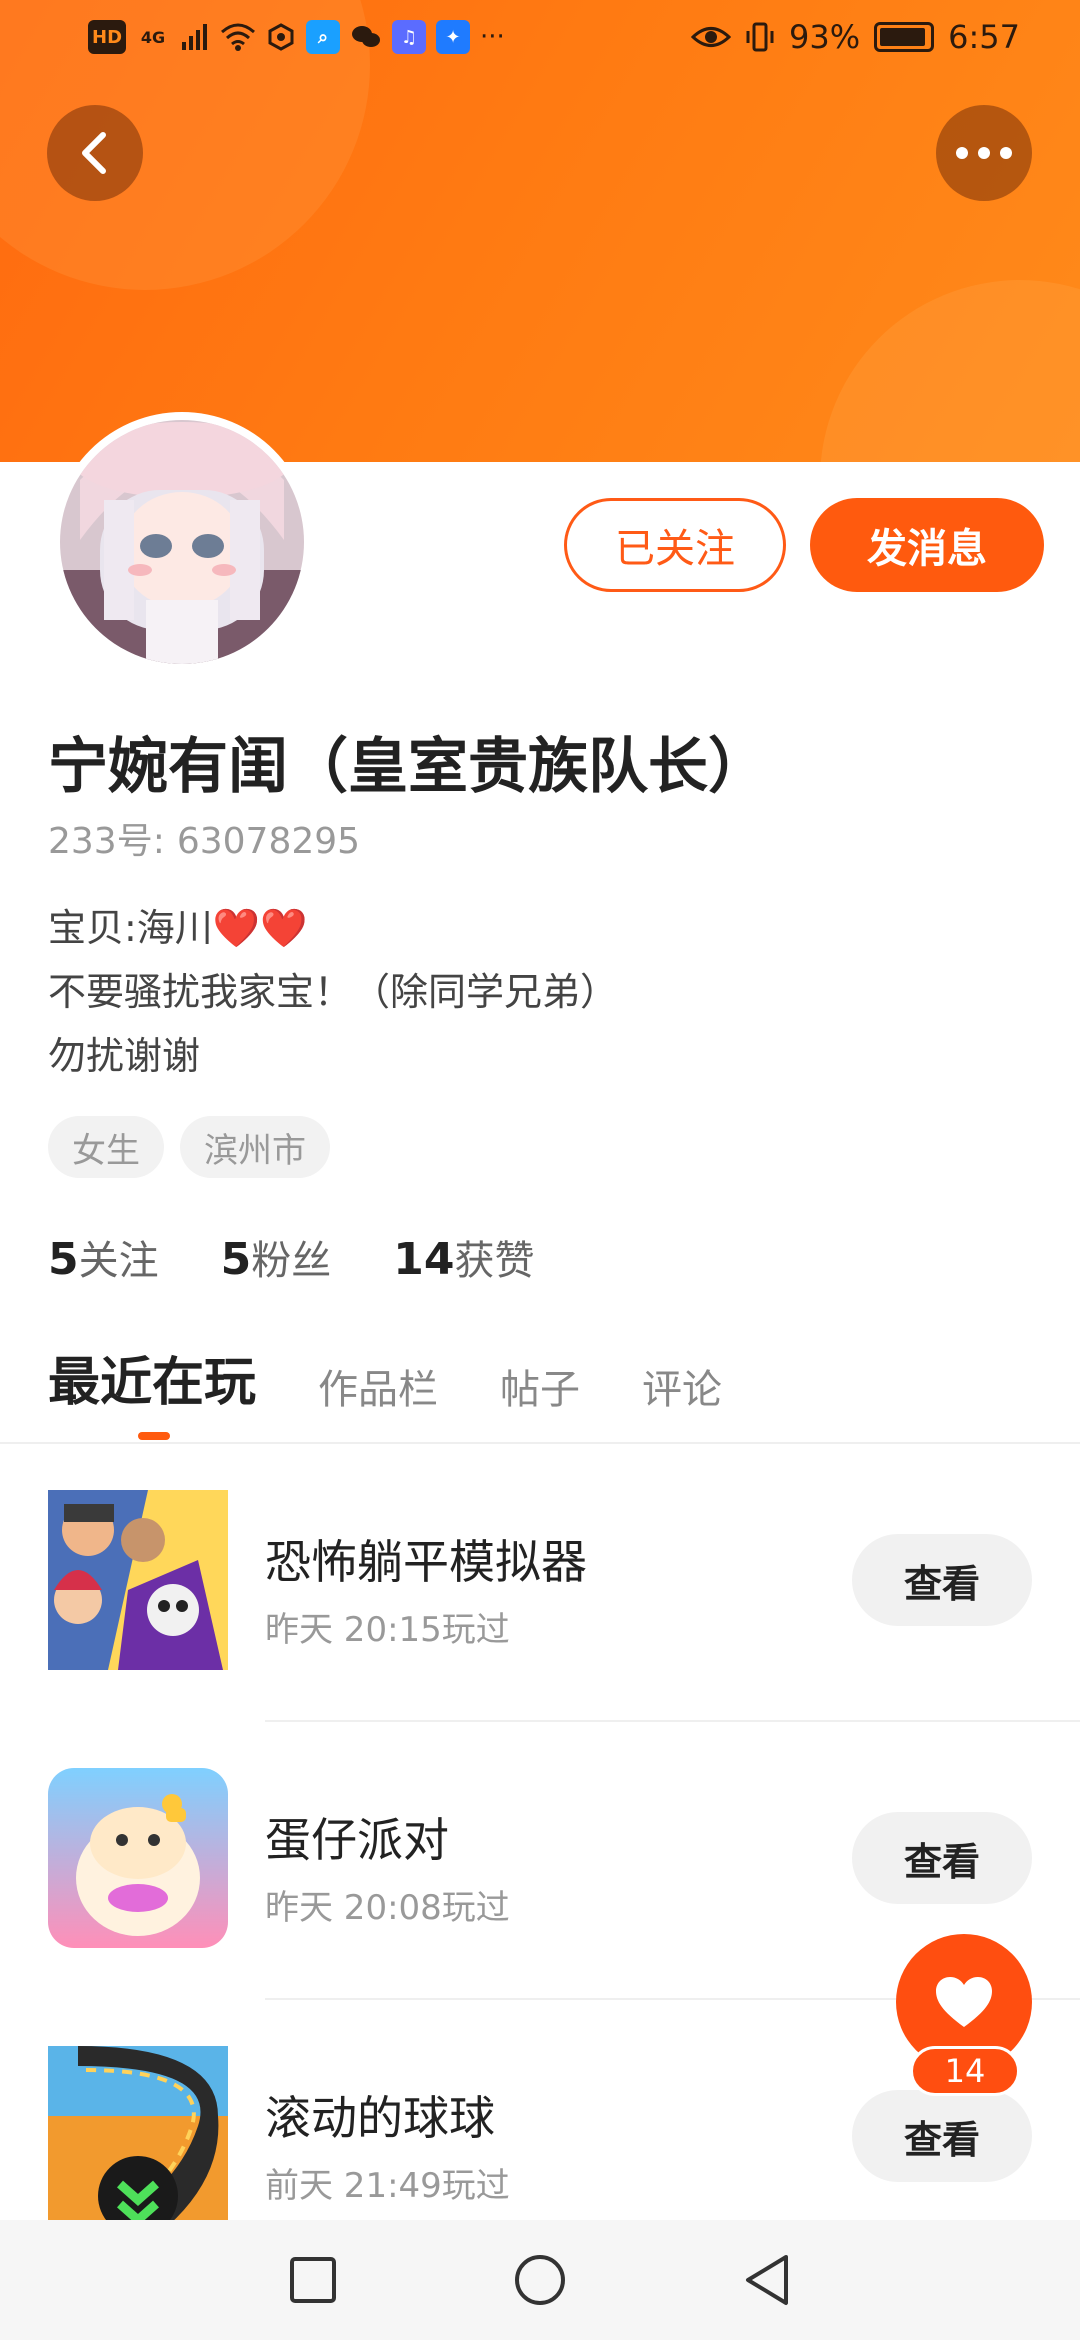  Describe the element at coordinates (760, 37) in the screenshot. I see `vibrate-icon` at that location.